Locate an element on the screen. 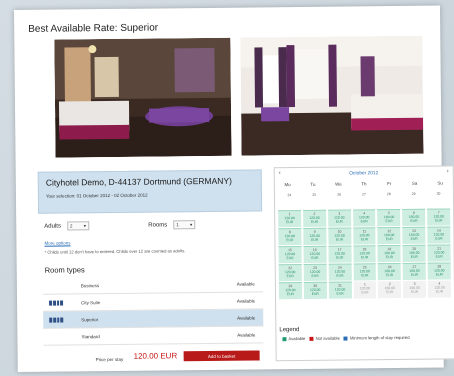 Image resolution: width=454 pixels, height=376 pixels. chevron-right-icon: › is located at coordinates (448, 171).